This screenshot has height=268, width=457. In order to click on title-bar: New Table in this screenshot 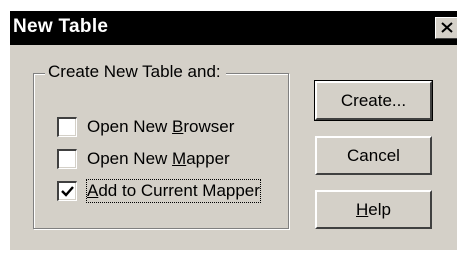, I will do `click(233, 28)`.